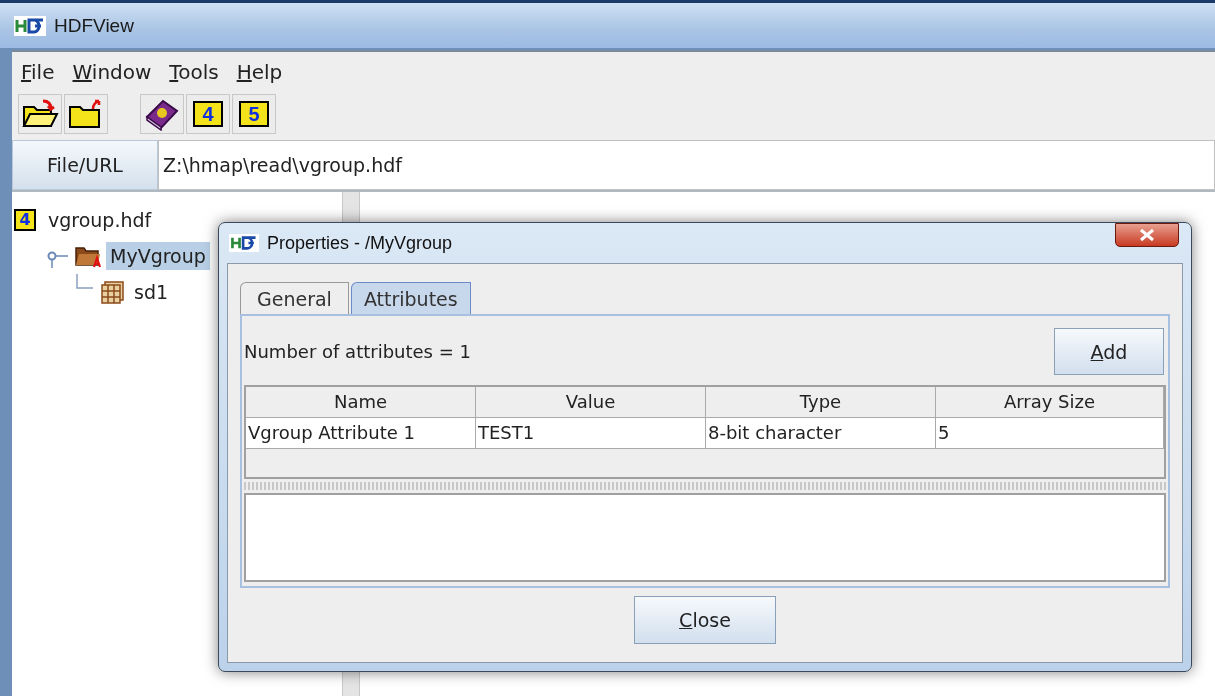 This screenshot has height=696, width=1215. I want to click on menu-item: File, so click(40, 72).